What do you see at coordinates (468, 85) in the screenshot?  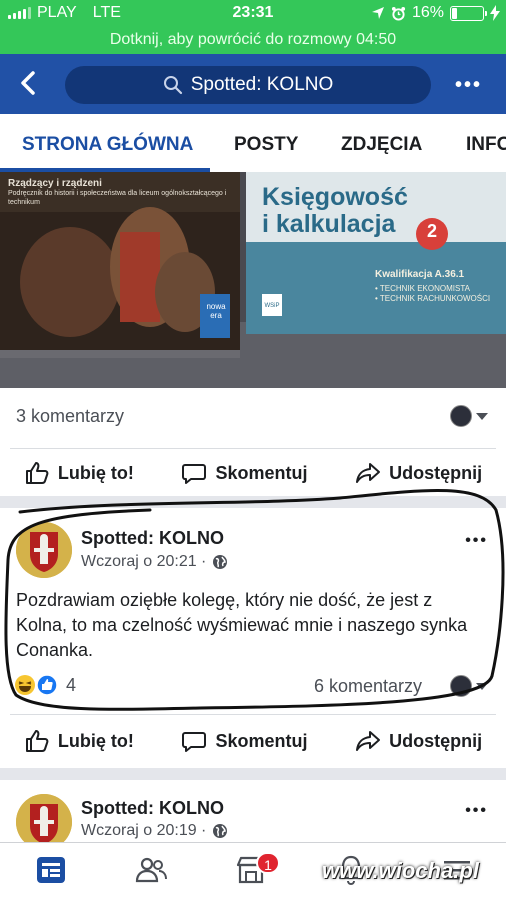 I see `more-options-icon: •••` at bounding box center [468, 85].